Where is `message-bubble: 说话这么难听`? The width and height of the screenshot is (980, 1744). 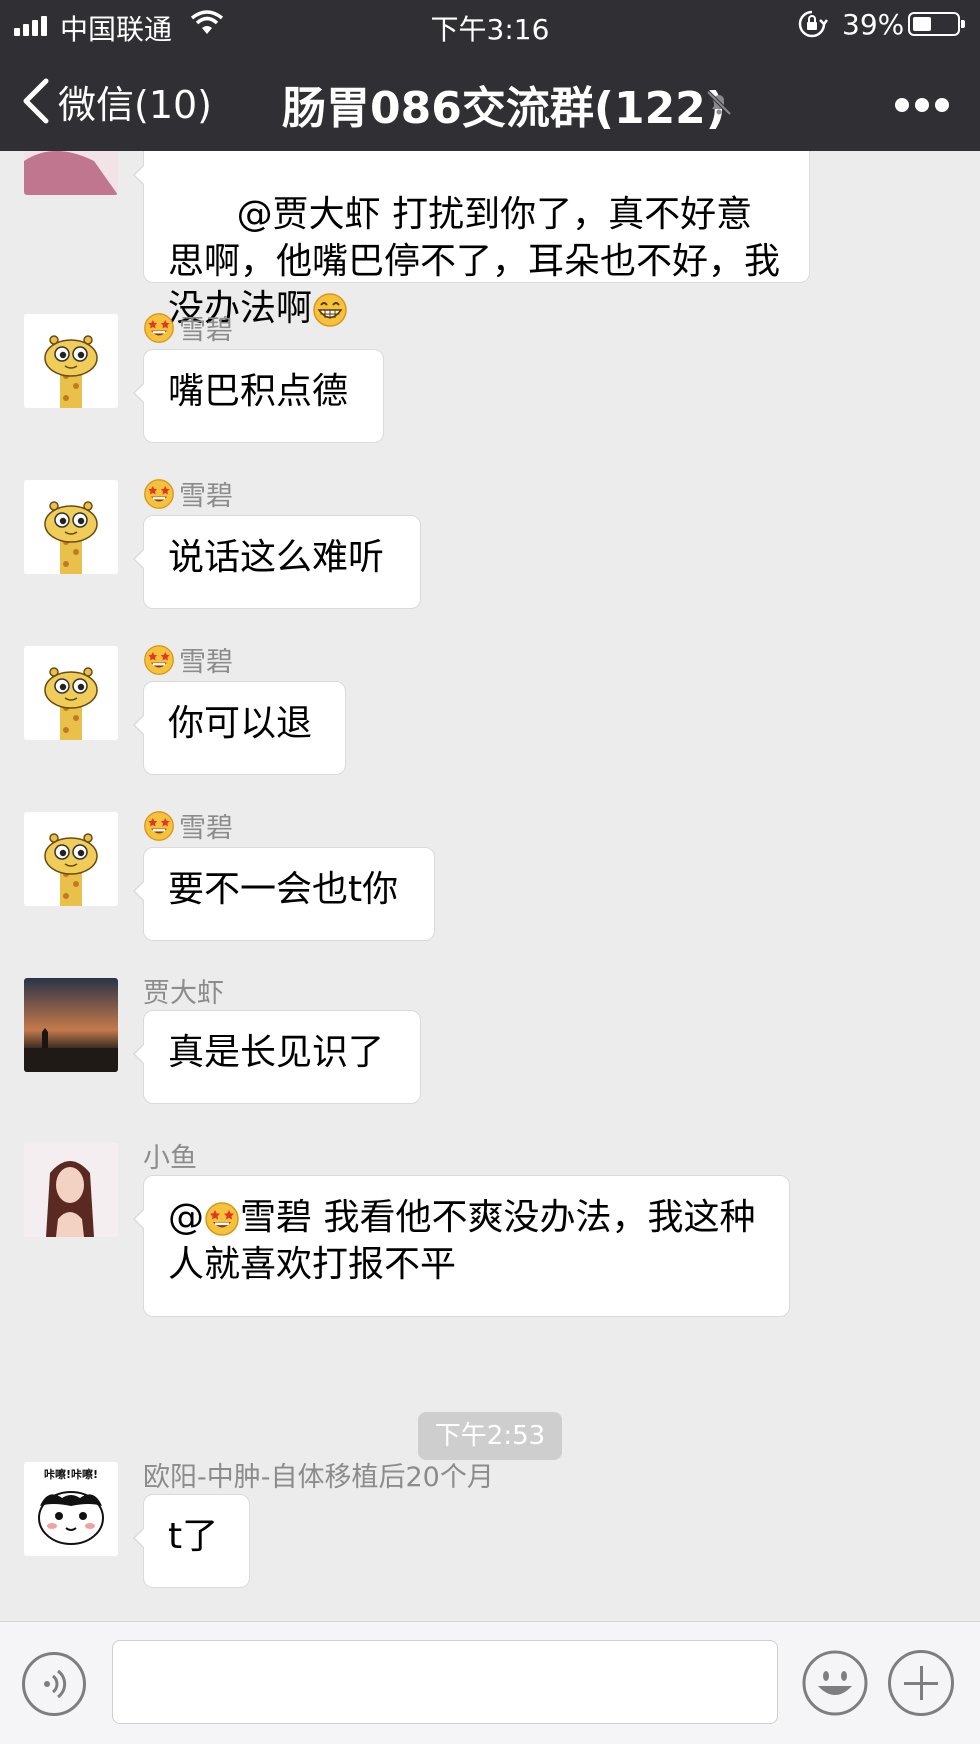
message-bubble: 说话这么难听 is located at coordinates (277, 562).